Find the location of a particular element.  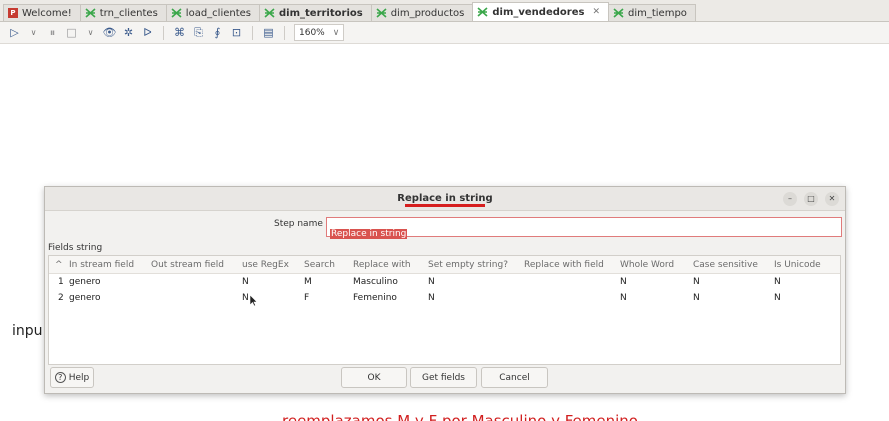

column-header: Set empty string? is located at coordinates (468, 265).